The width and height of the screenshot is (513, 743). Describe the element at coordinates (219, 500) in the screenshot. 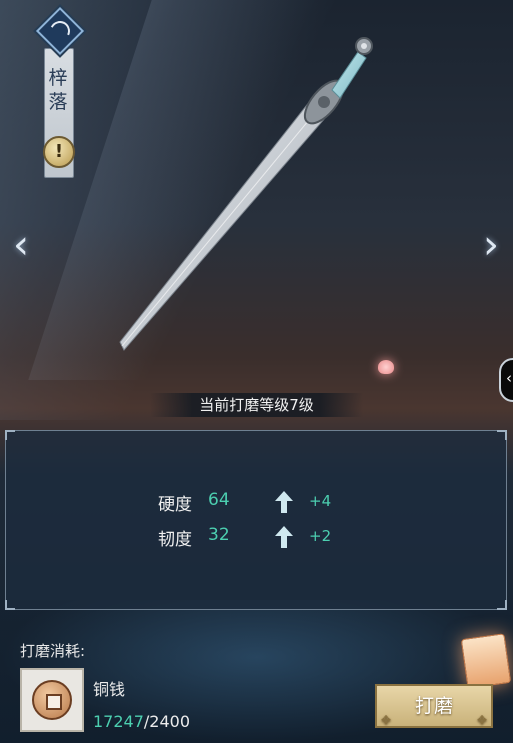

I see `stat-value: 64` at that location.